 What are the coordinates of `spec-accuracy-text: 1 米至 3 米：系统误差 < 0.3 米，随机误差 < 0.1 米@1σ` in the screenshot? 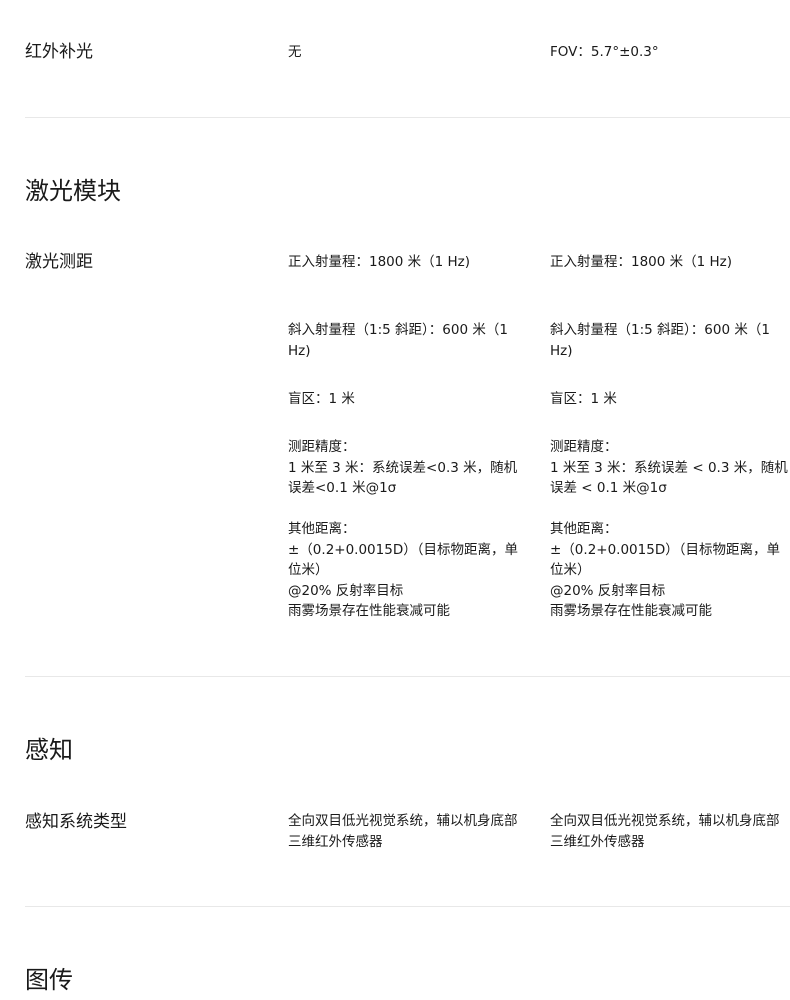 It's located at (669, 478).